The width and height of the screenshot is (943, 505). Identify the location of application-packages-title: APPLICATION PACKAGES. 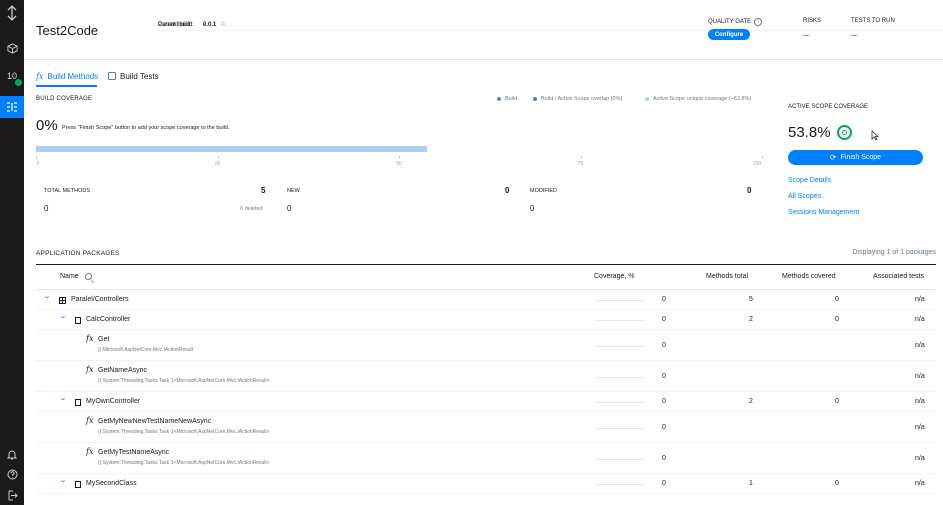
(78, 253).